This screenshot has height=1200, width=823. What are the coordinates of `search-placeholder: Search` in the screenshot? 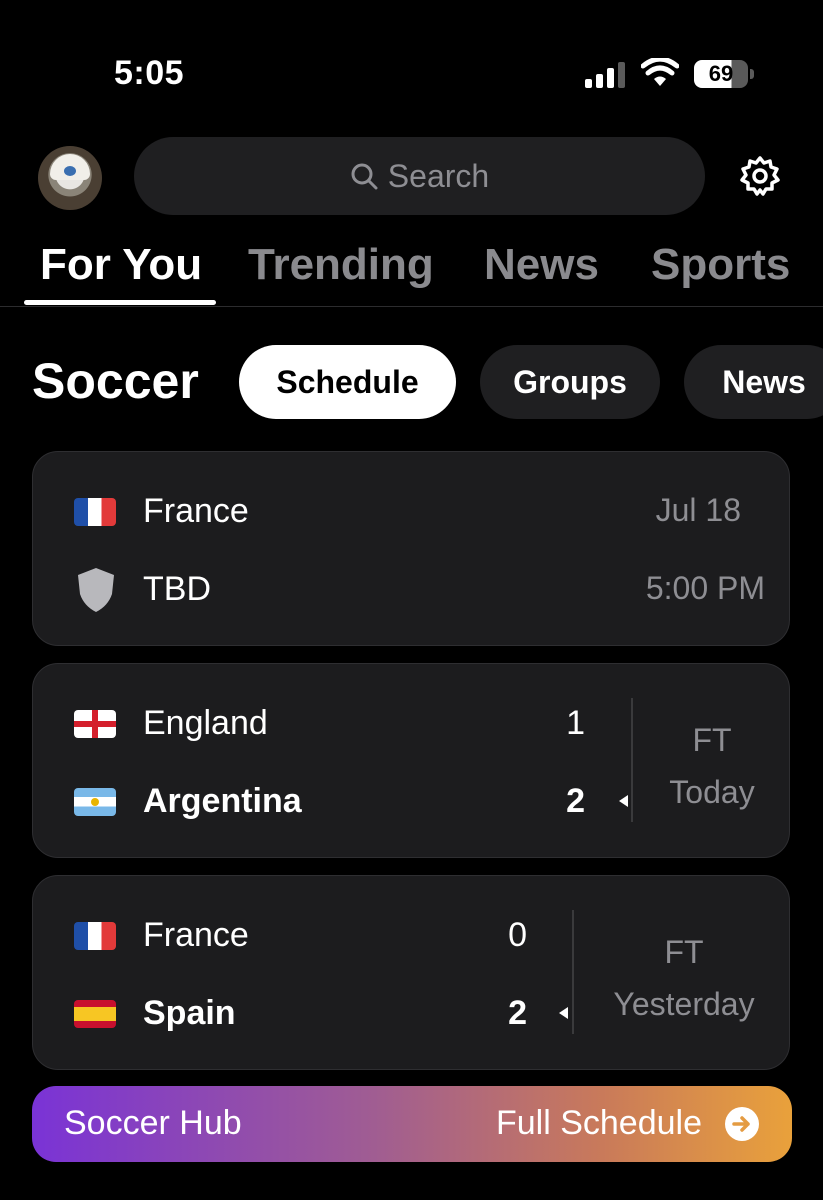 It's located at (438, 175).